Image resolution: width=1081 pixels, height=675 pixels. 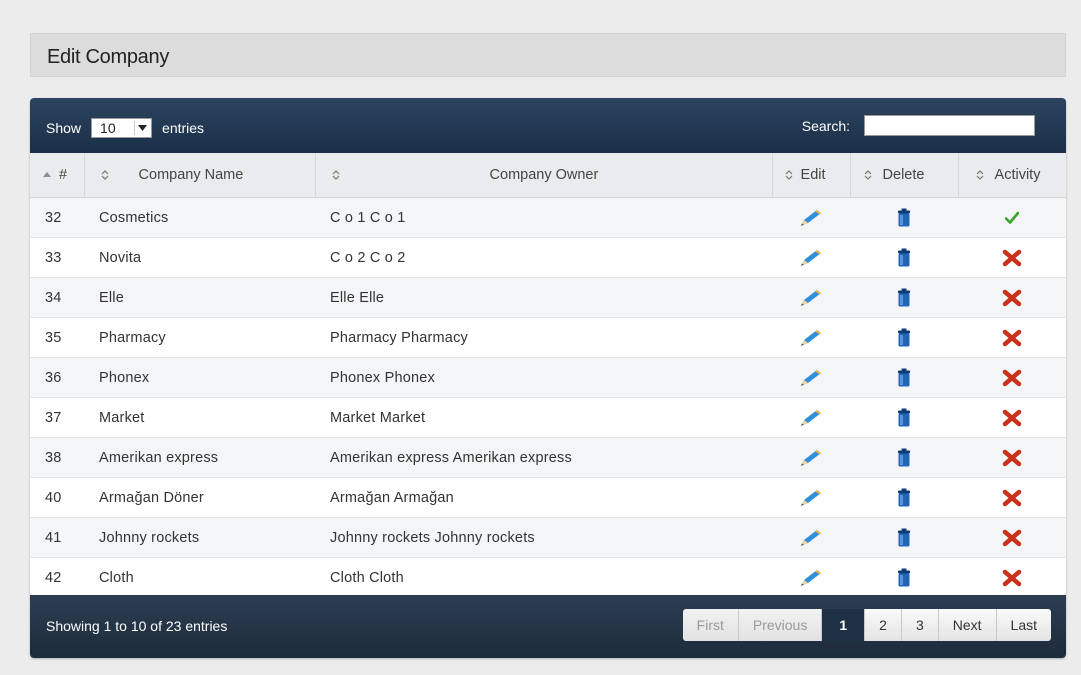 What do you see at coordinates (920, 625) in the screenshot?
I see `pagination-page-3: 3` at bounding box center [920, 625].